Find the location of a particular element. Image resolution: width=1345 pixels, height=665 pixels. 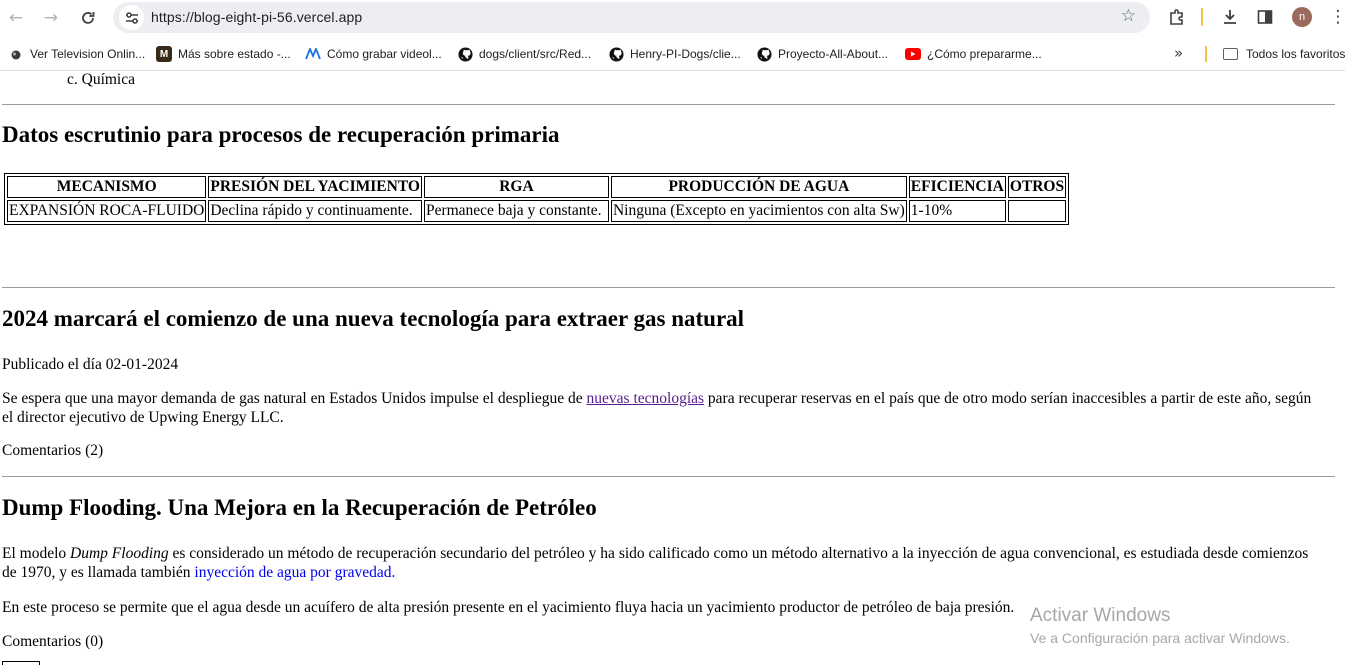

bookmark-star-icon: ☆ is located at coordinates (1128, 16).